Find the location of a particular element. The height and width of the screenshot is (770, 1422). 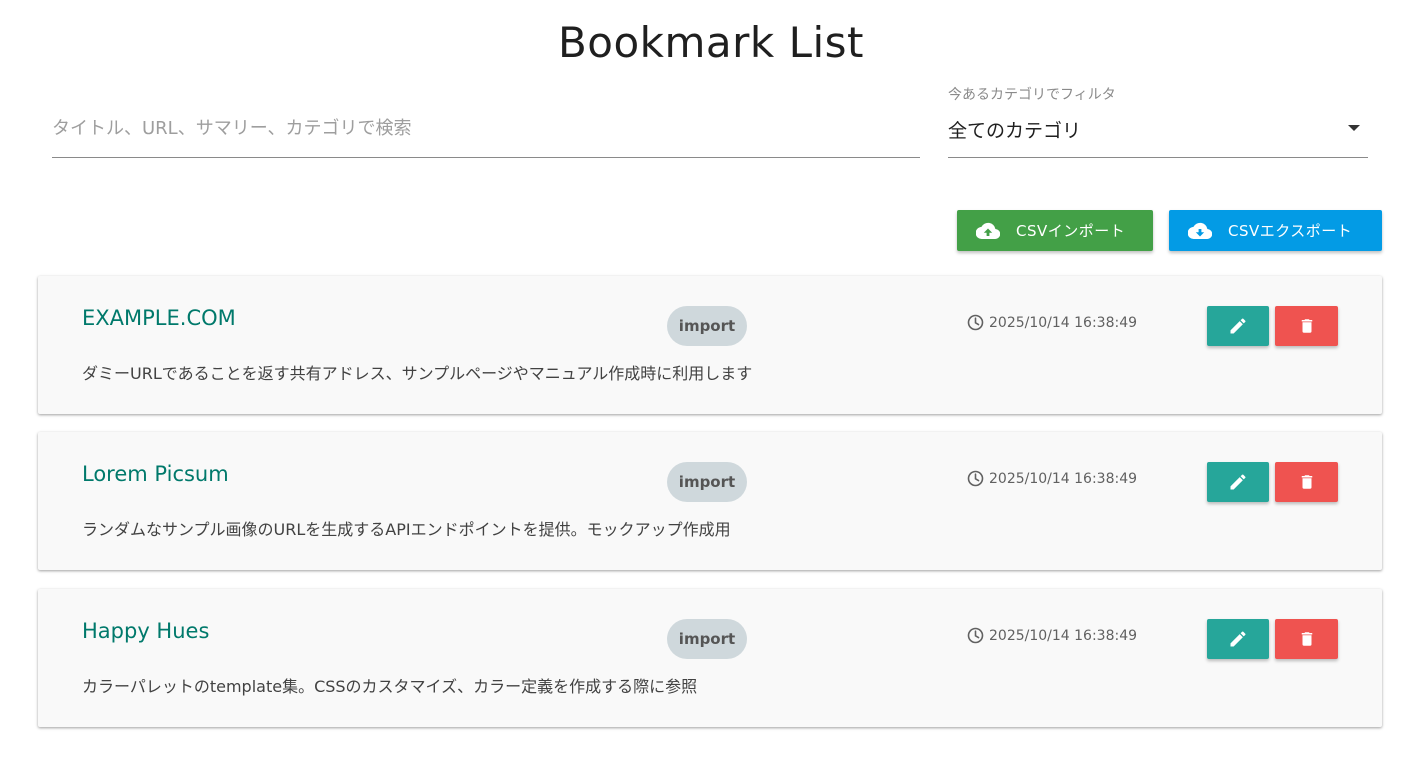

csv-export-label: CSVエクスポート is located at coordinates (1290, 231).